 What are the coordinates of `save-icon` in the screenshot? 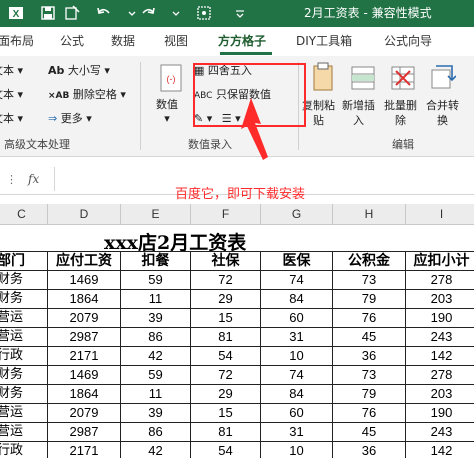 It's located at (48, 13).